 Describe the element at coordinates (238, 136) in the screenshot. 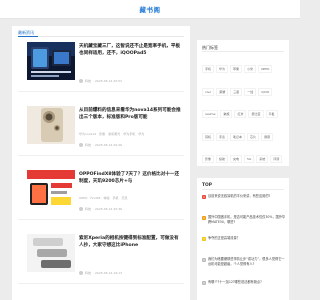

I see `hot-tag: 笔记本` at that location.